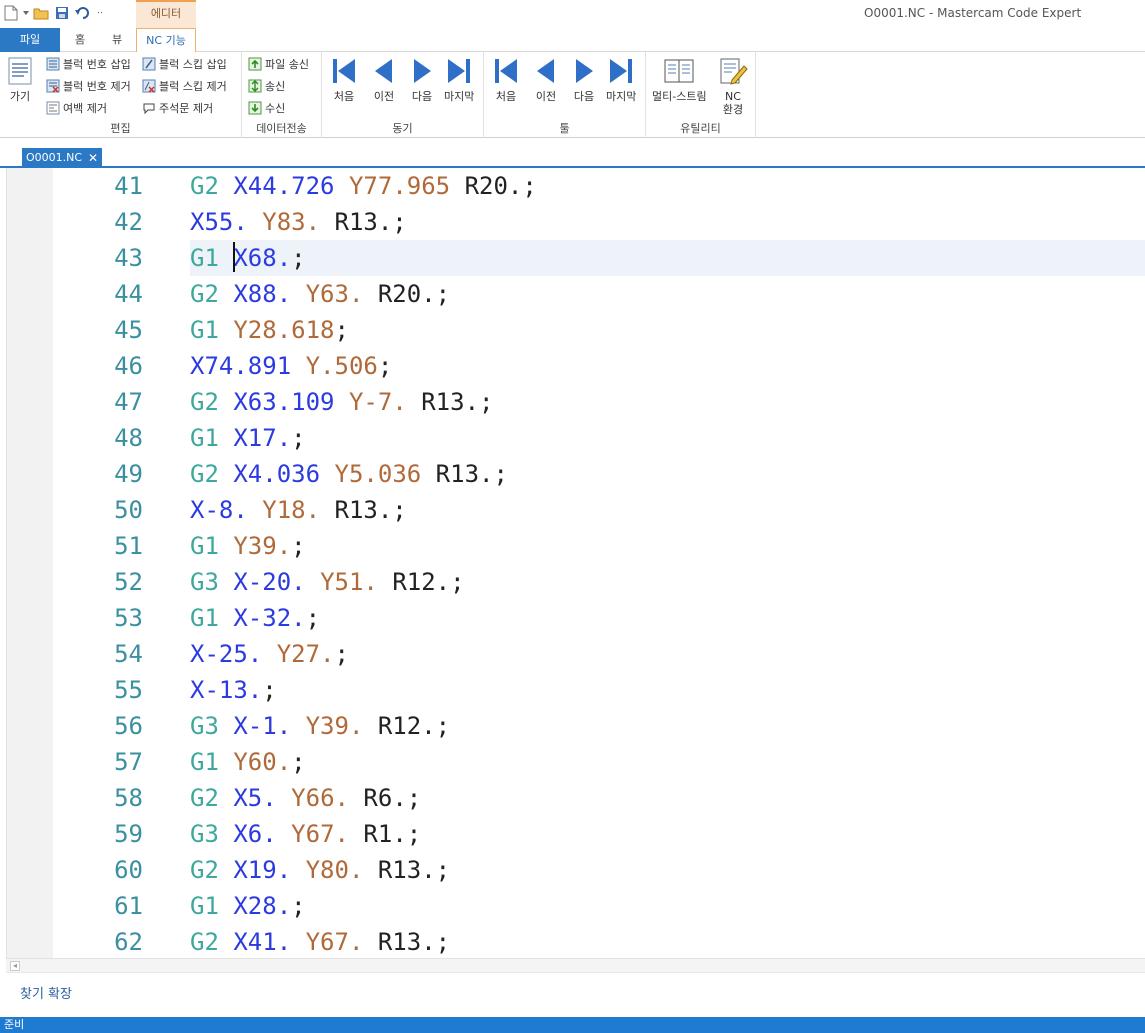 Image resolution: width=1145 pixels, height=1033 pixels. I want to click on code-token: Y.506, so click(341, 366).